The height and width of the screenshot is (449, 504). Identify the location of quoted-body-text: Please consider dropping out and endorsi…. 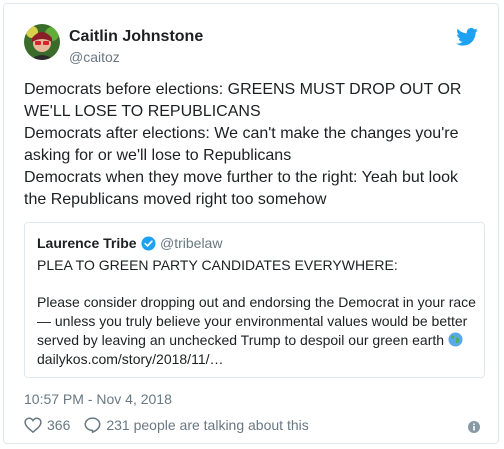
(256, 321).